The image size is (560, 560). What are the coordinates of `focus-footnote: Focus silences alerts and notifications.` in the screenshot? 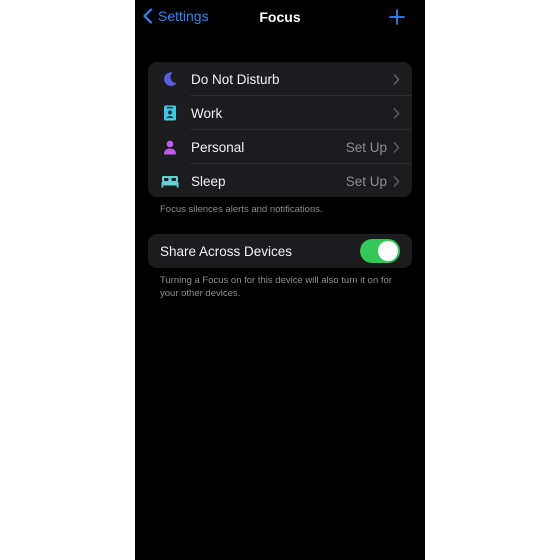 It's located at (241, 209).